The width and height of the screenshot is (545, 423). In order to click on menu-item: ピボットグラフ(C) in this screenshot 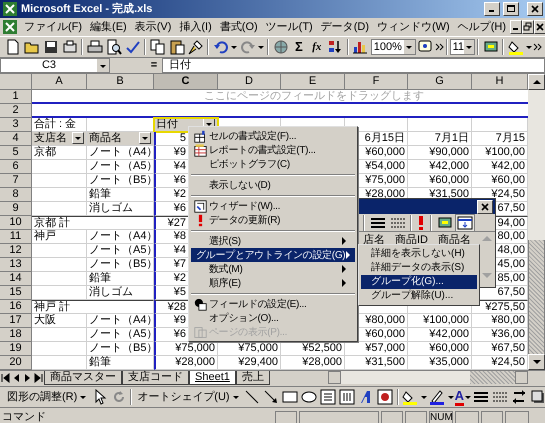, I will do `click(273, 164)`.